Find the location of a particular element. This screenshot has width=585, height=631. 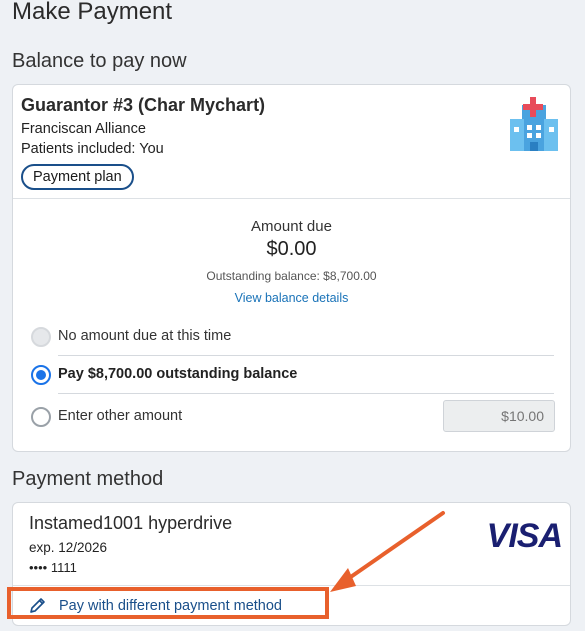

radio-no-amount is located at coordinates (41, 337).